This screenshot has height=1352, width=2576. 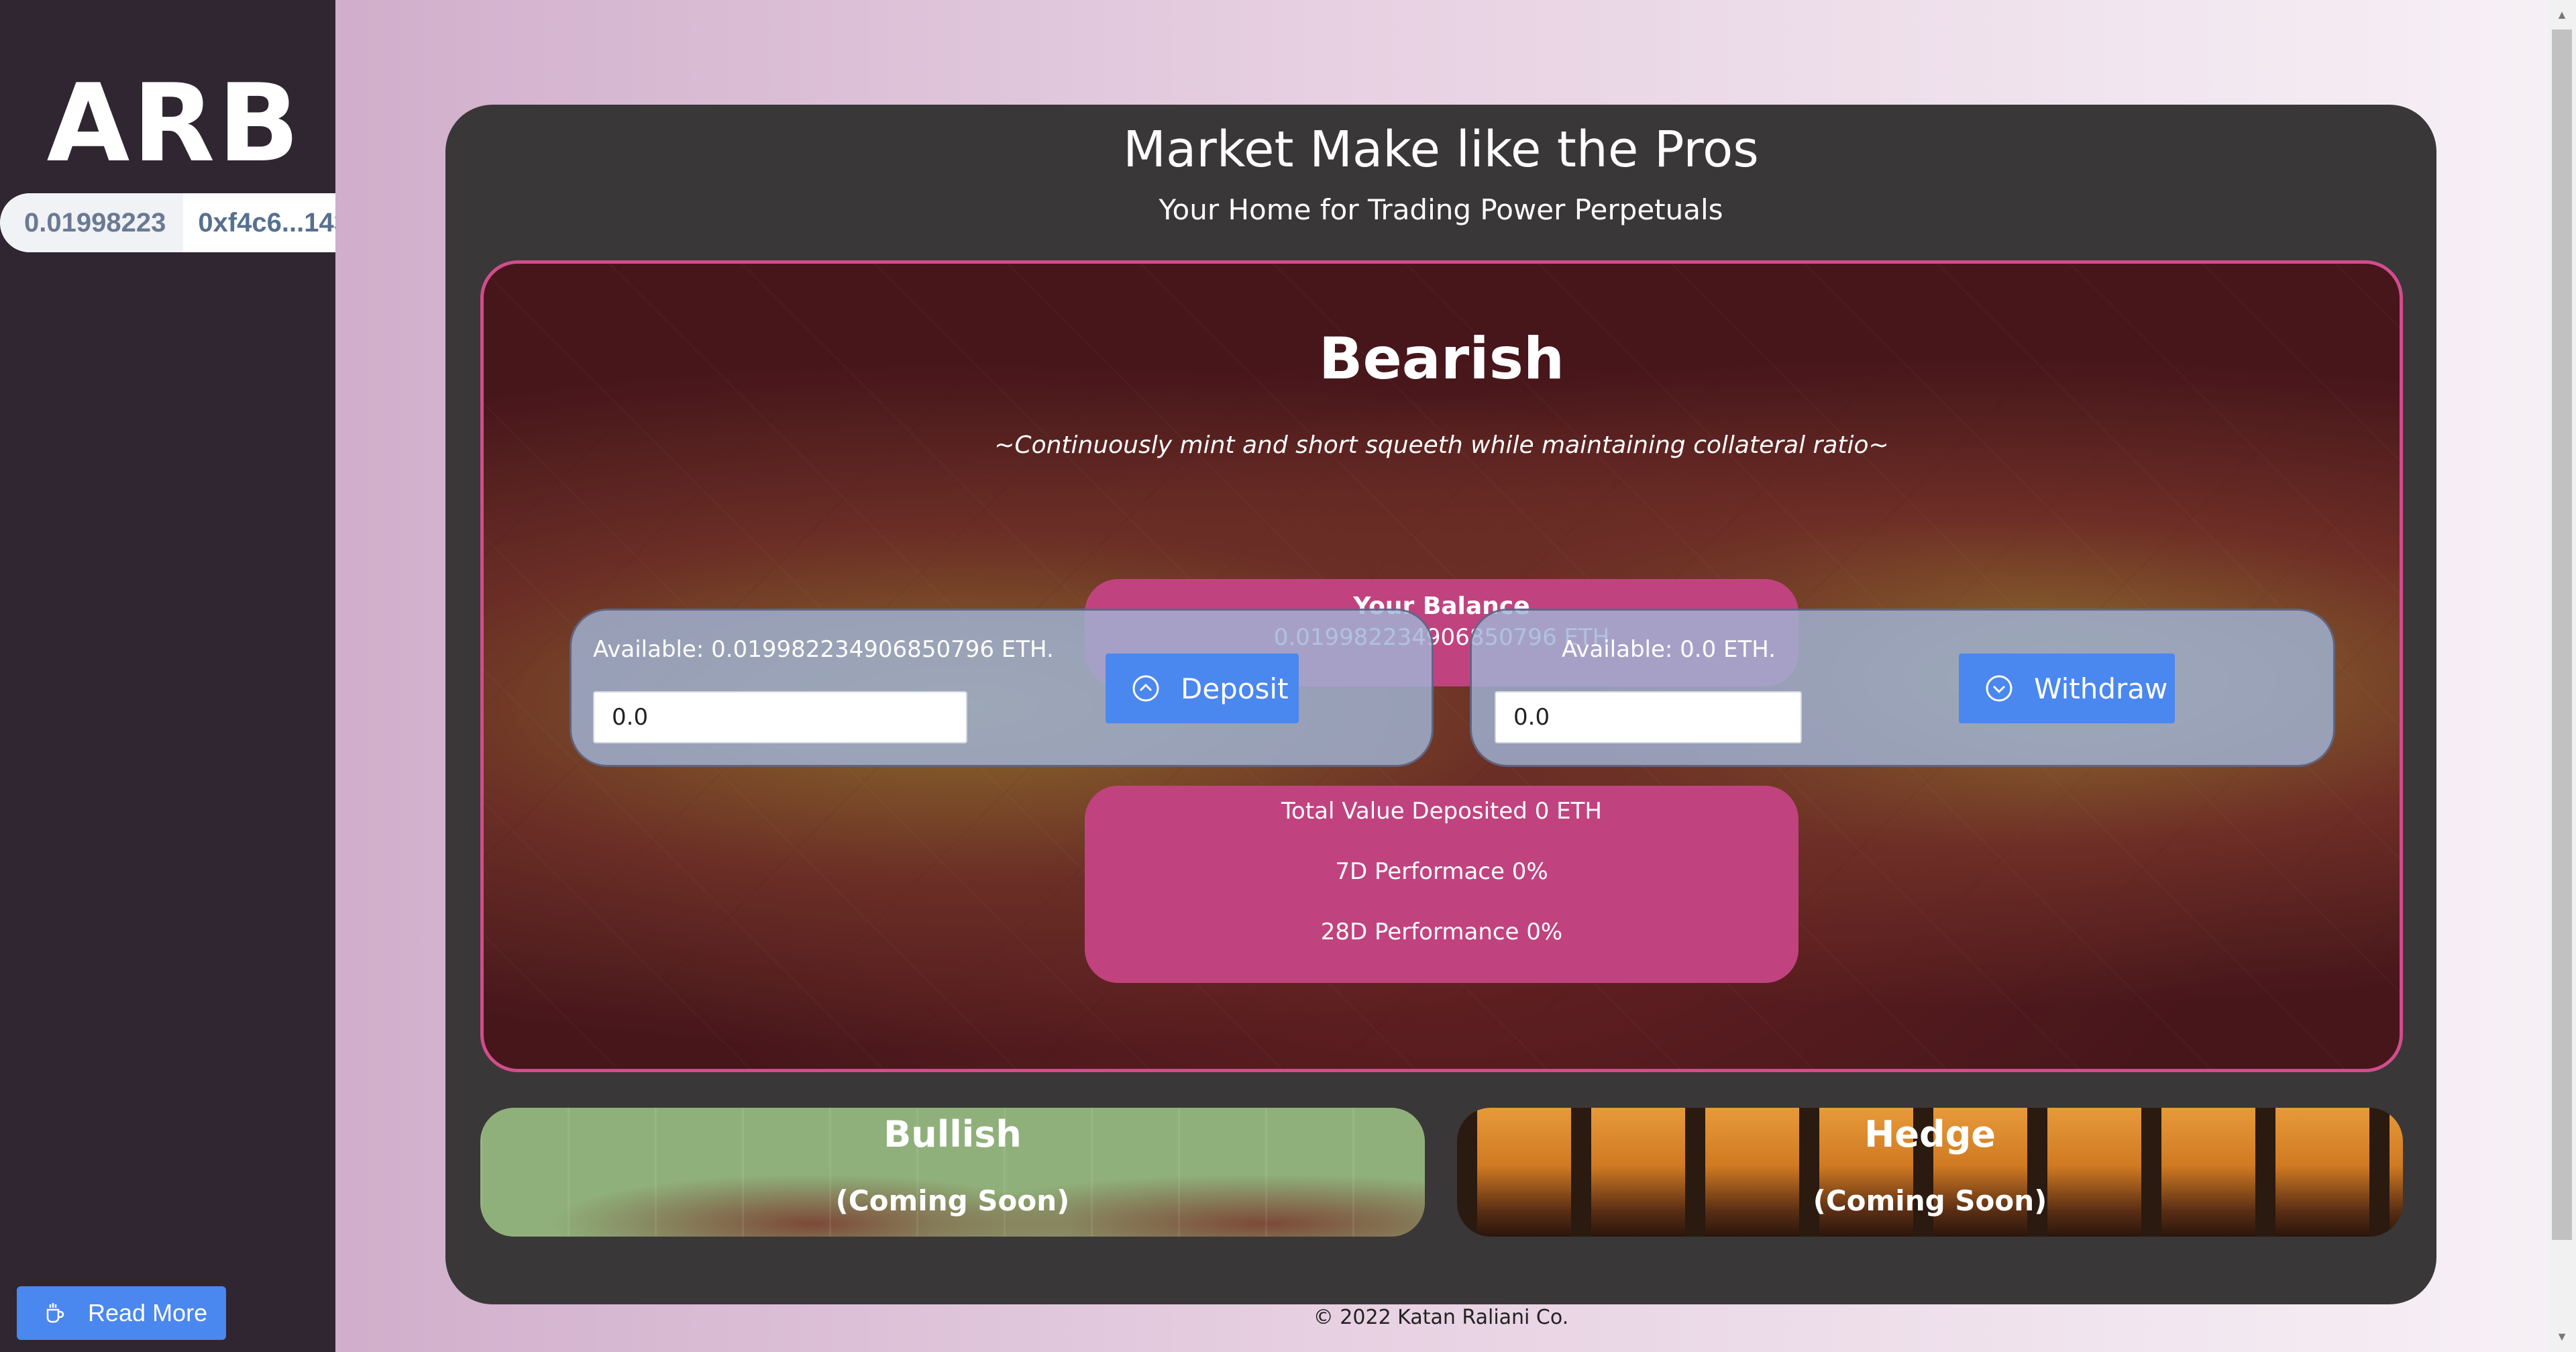 I want to click on hedge-subtitle: (Coming Soon), so click(x=1930, y=1200).